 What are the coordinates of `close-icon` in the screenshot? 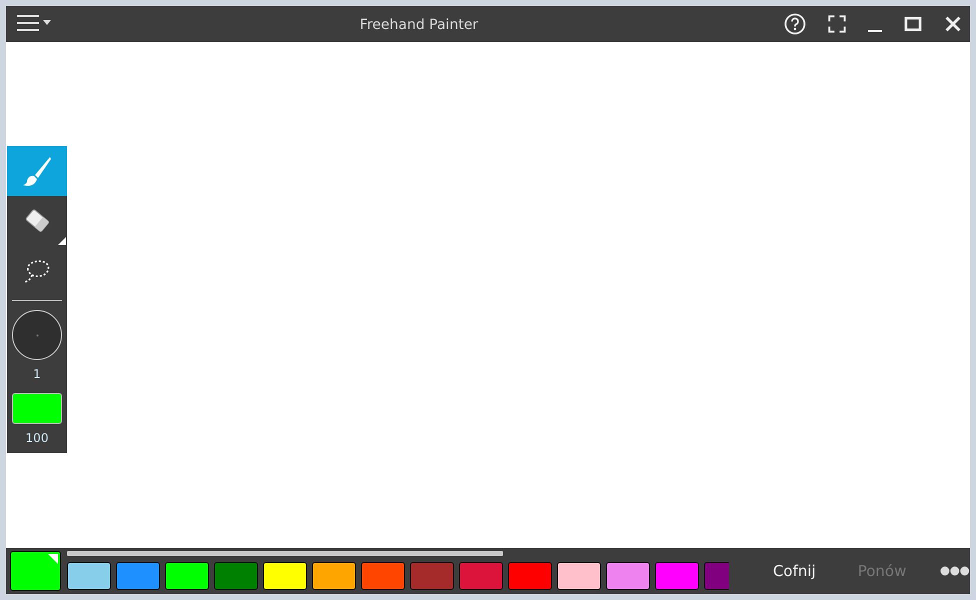 It's located at (953, 24).